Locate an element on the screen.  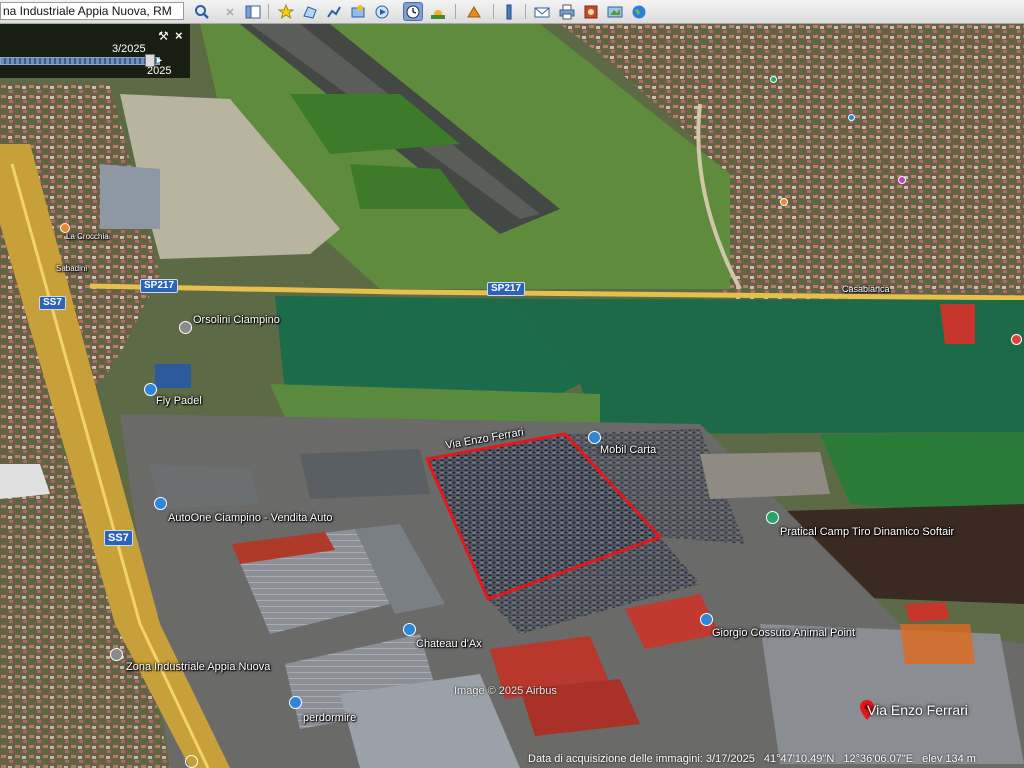
ss7-shield-upper: SS7 is located at coordinates (52, 303).